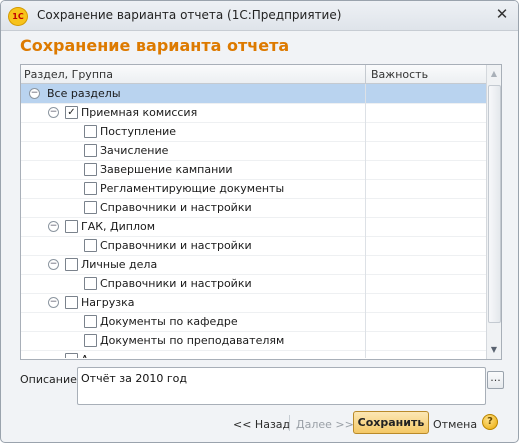 This screenshot has width=519, height=443. I want to click on button-divider, so click(289, 423).